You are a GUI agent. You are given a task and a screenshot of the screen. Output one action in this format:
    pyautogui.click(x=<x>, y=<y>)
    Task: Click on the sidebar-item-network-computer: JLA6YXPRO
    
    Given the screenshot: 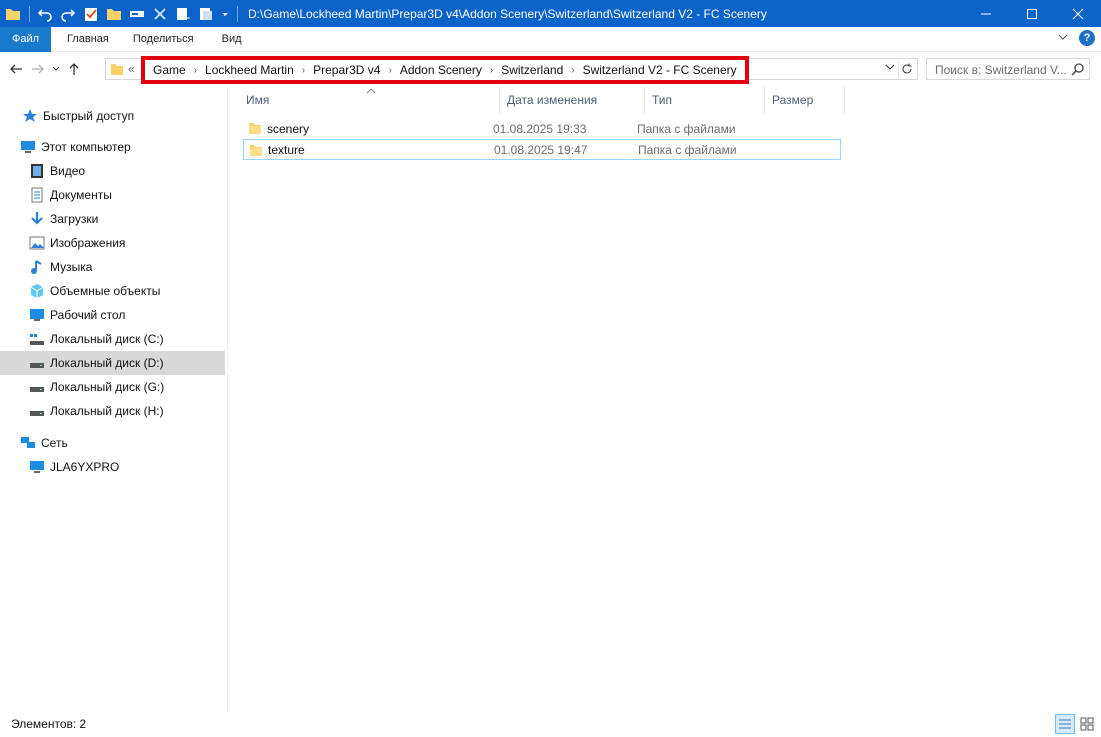 What is the action you would take?
    pyautogui.click(x=112, y=467)
    